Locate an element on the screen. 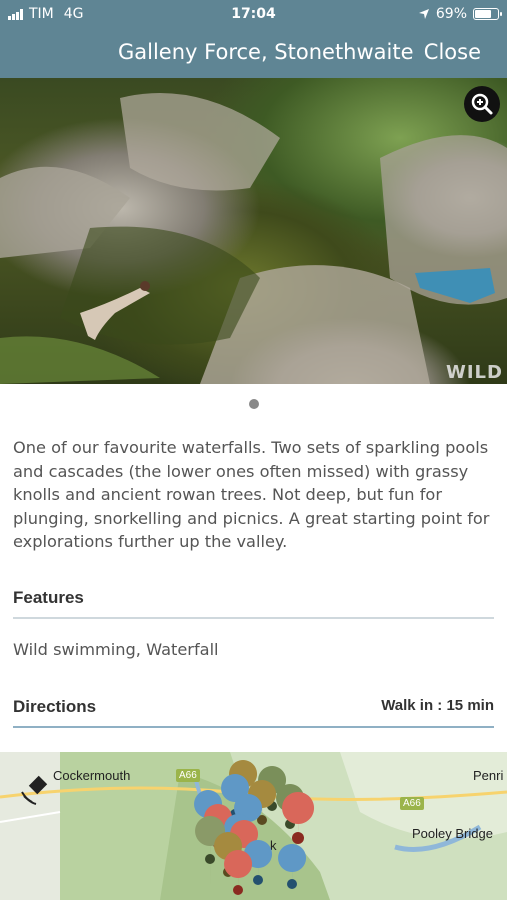 The height and width of the screenshot is (900, 507). map-markers is located at coordinates (254, 829).